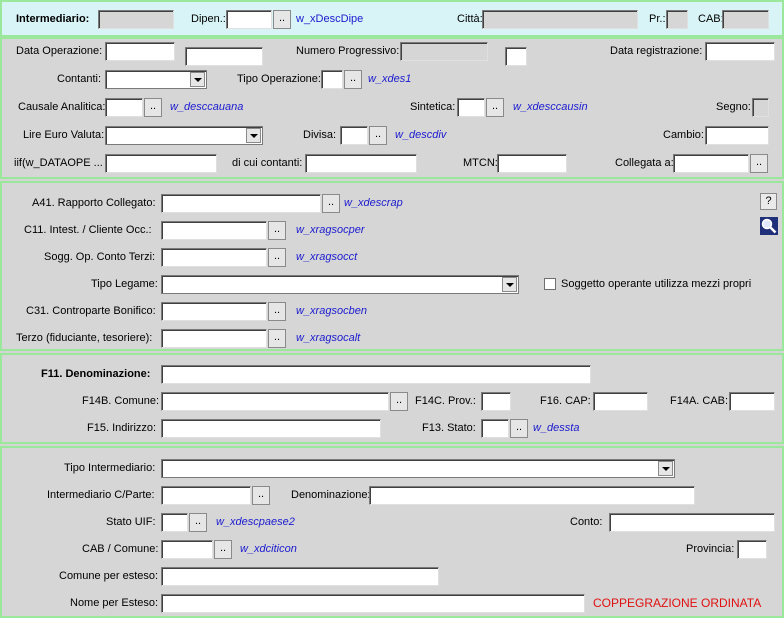 This screenshot has width=784, height=618. Describe the element at coordinates (131, 522) in the screenshot. I see `stato-uif-label: Stato UIF:` at that location.